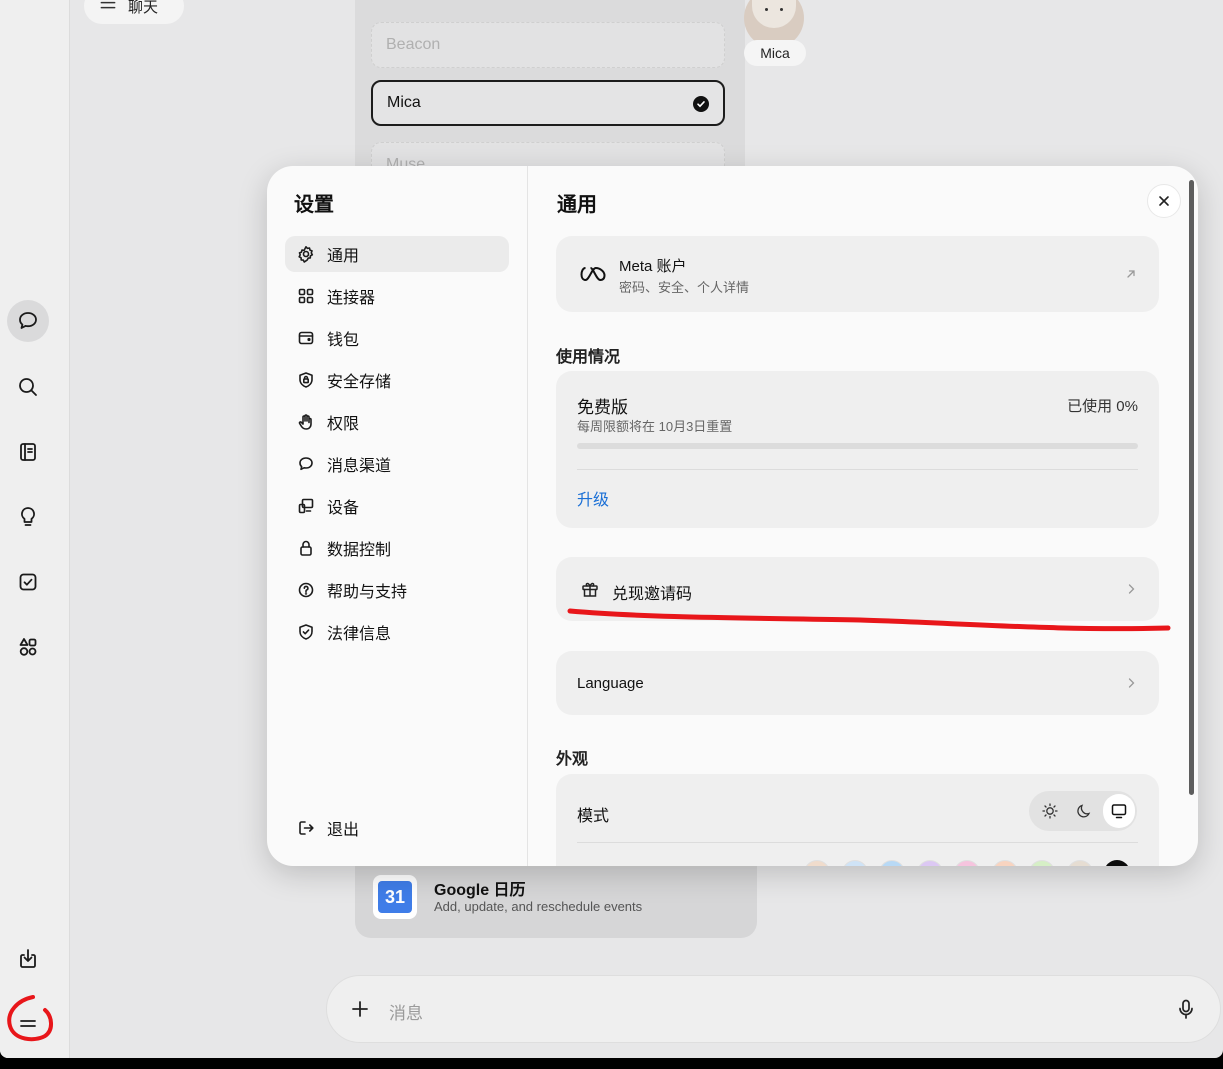  What do you see at coordinates (857, 589) in the screenshot?
I see `redeem-invite-row: 兑现邀请码` at bounding box center [857, 589].